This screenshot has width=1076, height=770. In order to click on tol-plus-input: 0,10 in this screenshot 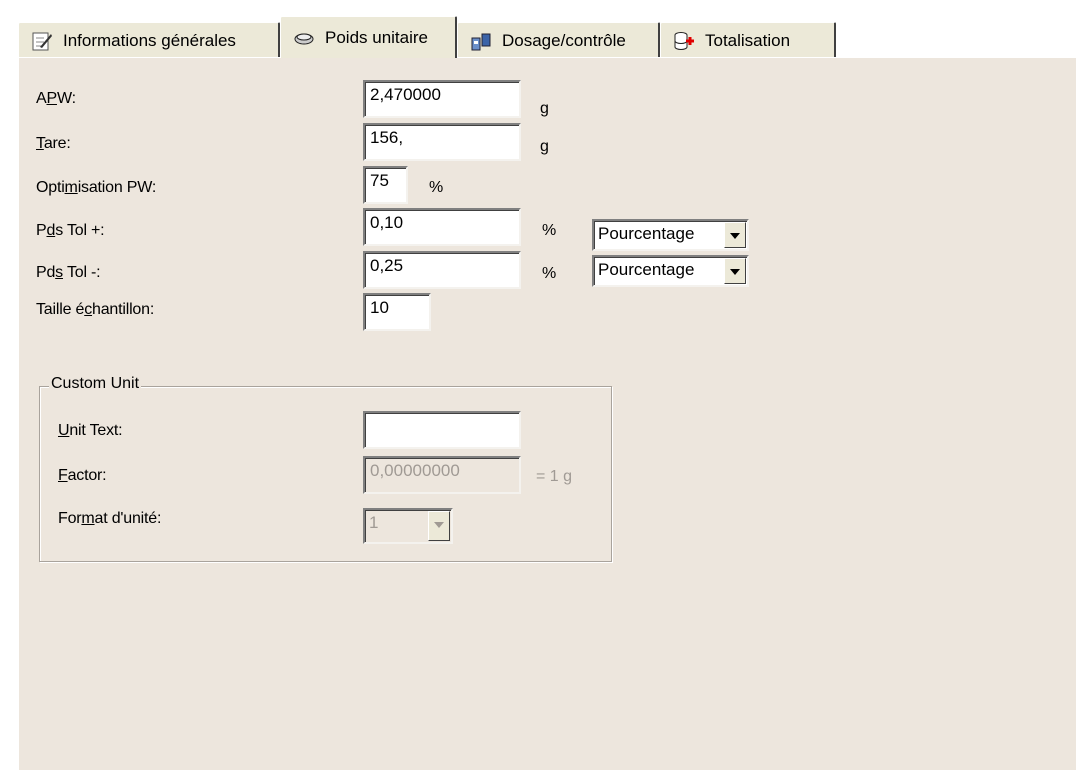, I will do `click(442, 227)`.